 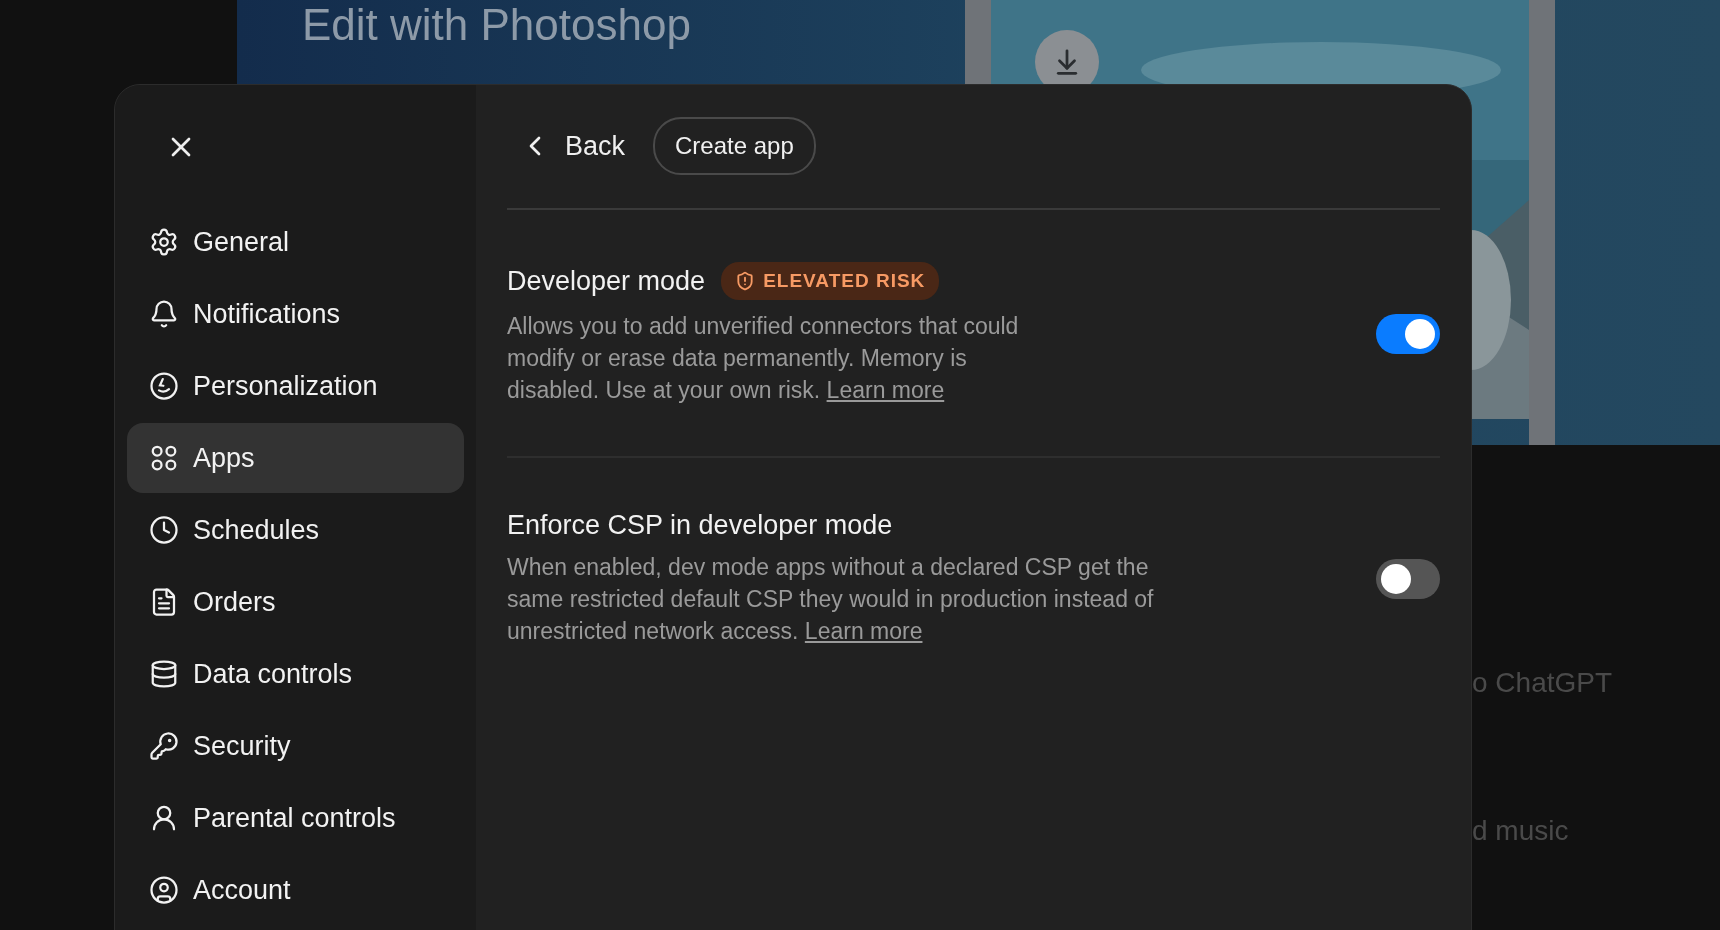 What do you see at coordinates (831, 599) in the screenshot?
I see `setting-description: When enabled, dev mode apps without a declared CSP get the same restricted default CSP they would in production instead of unrestricted network access. Learn more` at bounding box center [831, 599].